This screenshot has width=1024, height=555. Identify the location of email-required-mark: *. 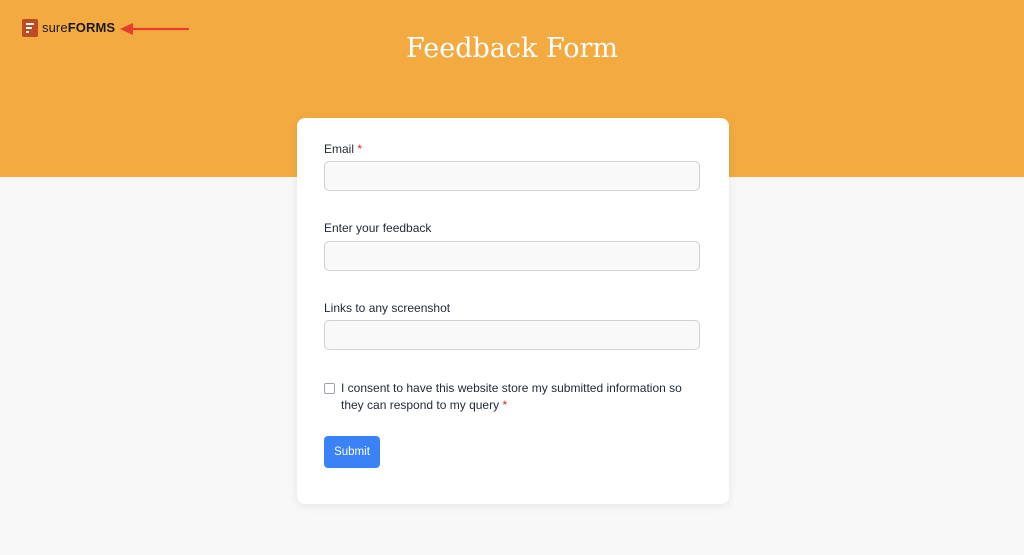
(360, 149).